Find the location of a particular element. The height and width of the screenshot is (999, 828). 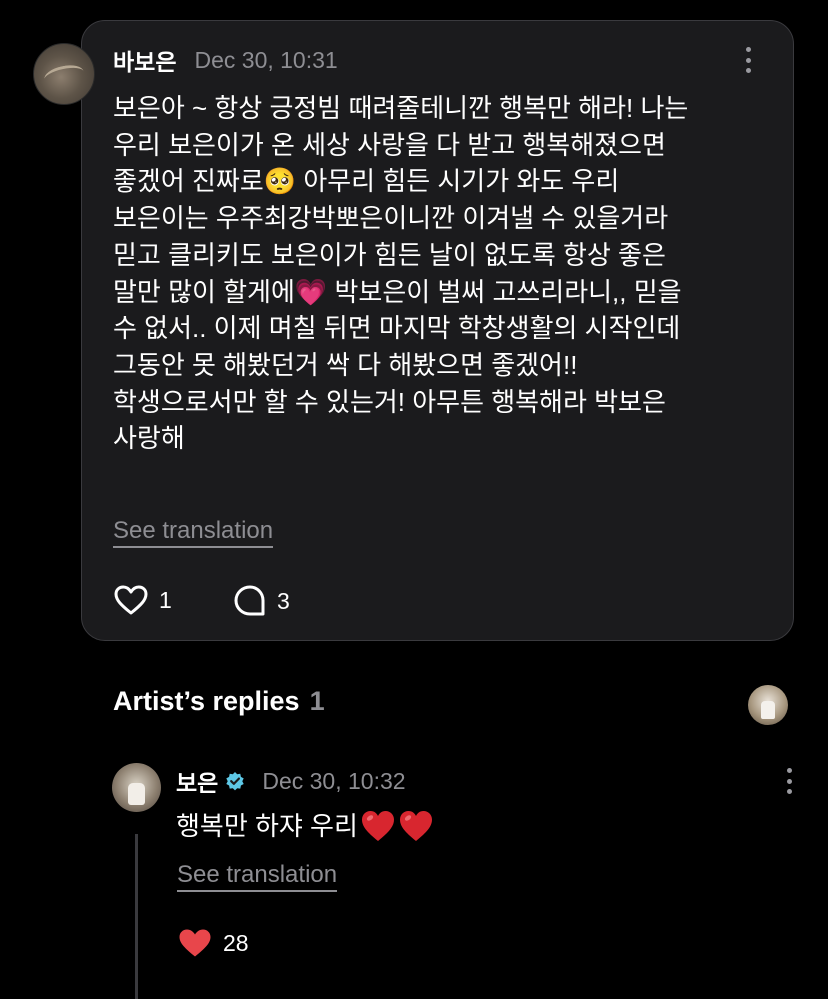

reply-more-options-icon is located at coordinates (789, 781).